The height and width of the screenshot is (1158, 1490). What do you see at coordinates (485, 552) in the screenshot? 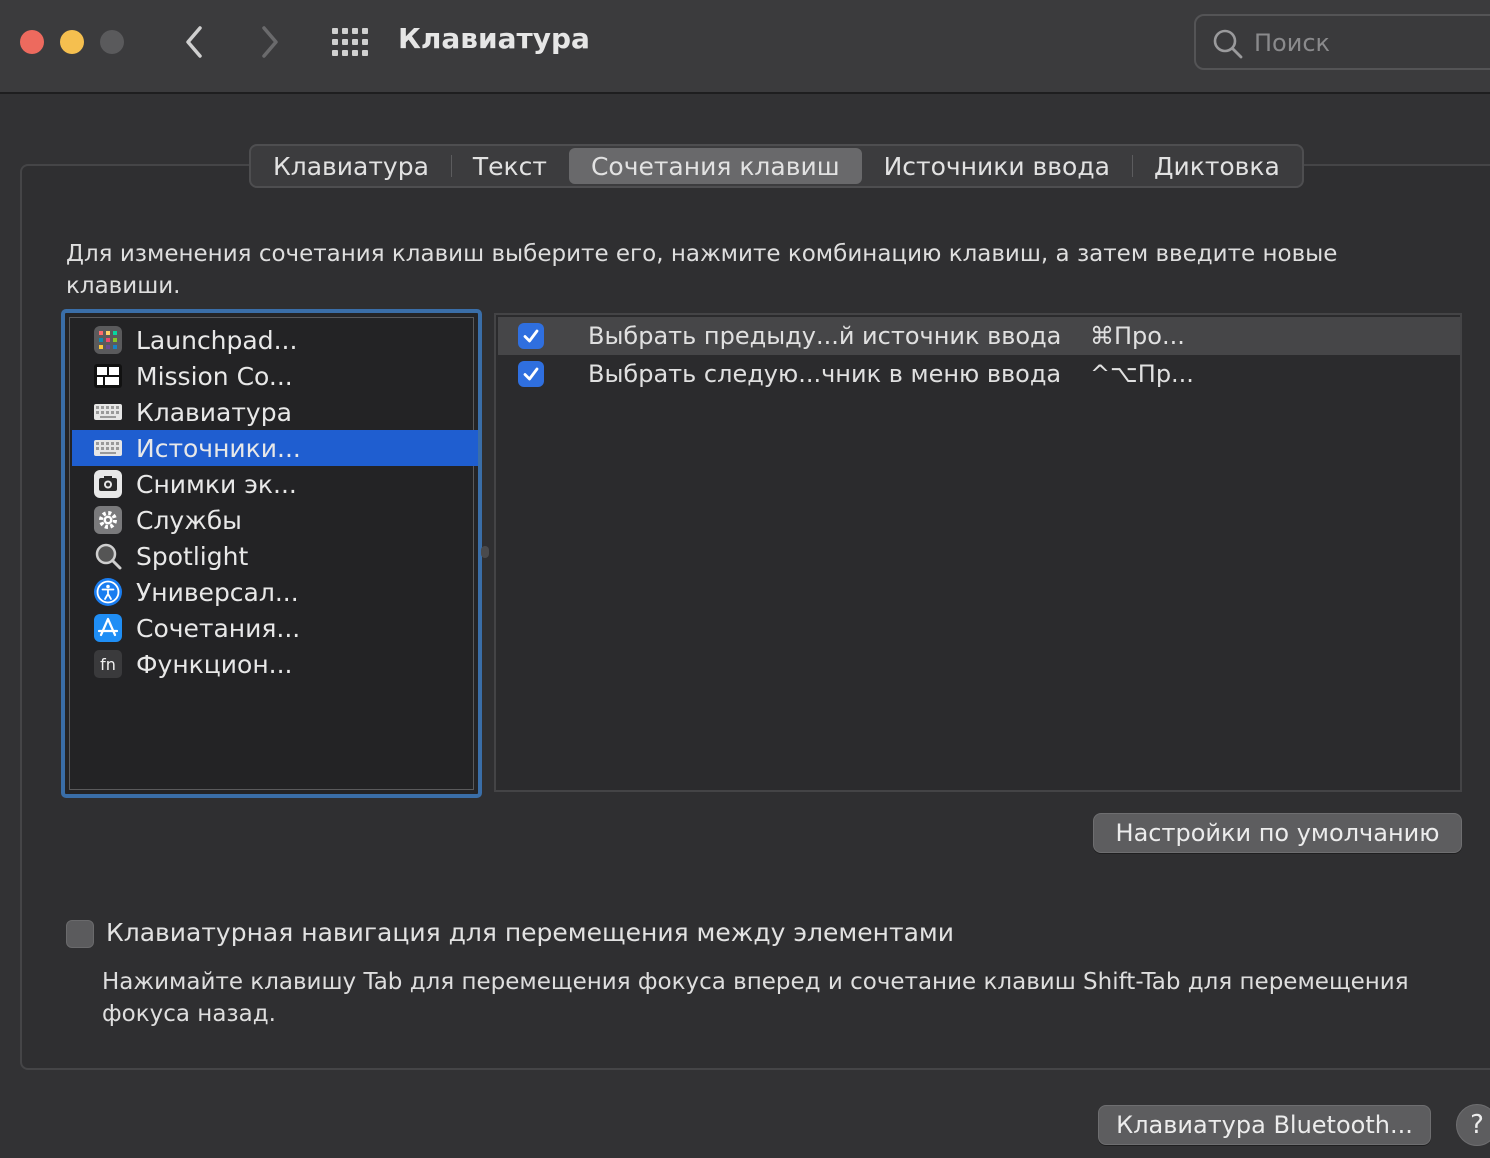
I see `split-view-handle` at bounding box center [485, 552].